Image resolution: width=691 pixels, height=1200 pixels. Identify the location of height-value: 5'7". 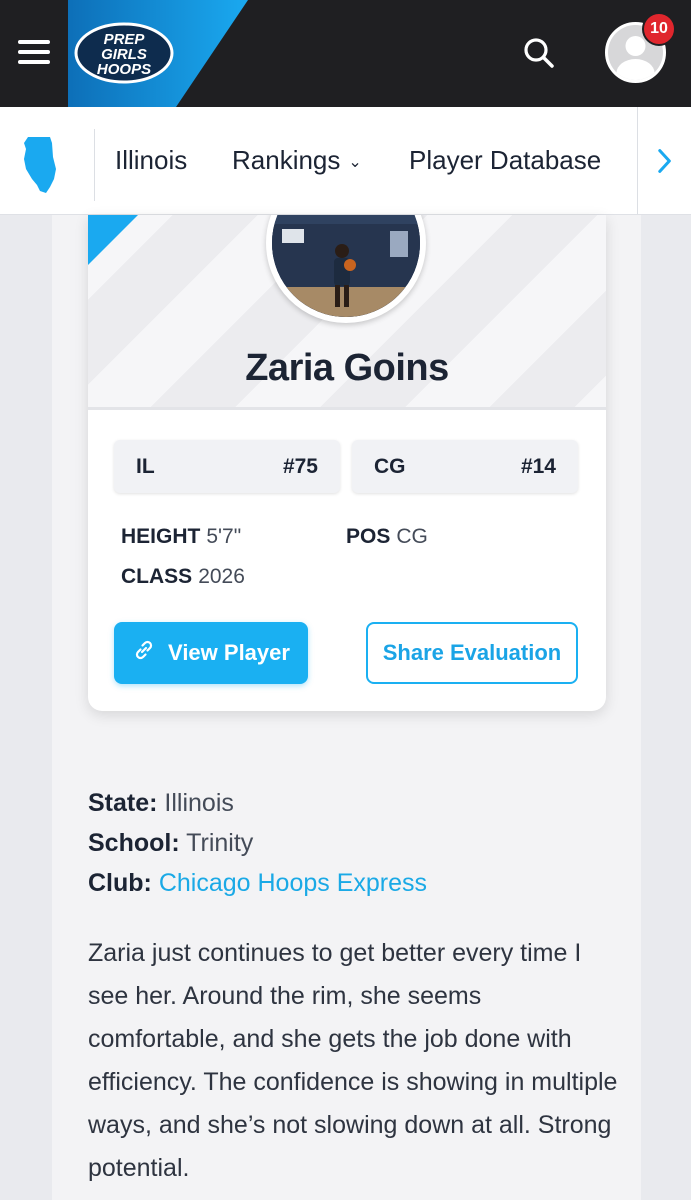
(224, 536).